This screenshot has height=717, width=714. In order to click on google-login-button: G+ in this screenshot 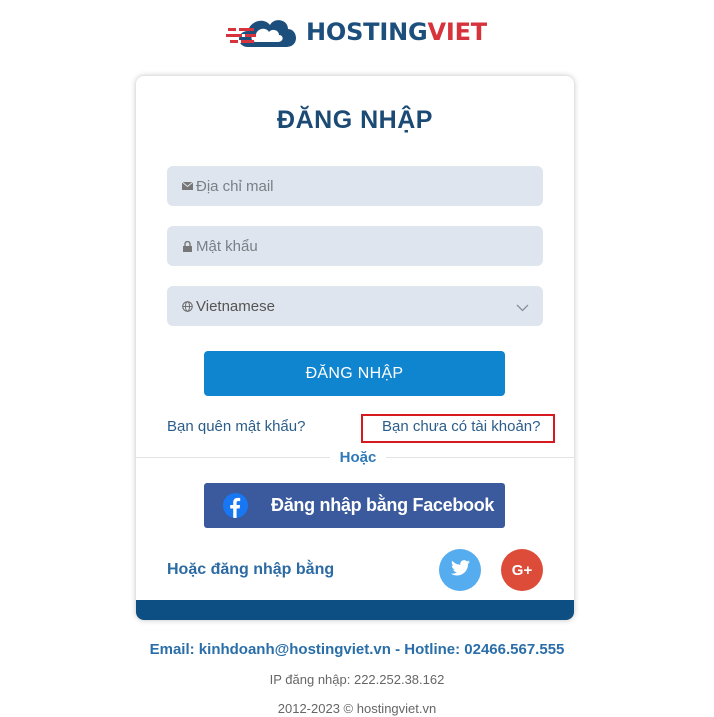, I will do `click(522, 570)`.